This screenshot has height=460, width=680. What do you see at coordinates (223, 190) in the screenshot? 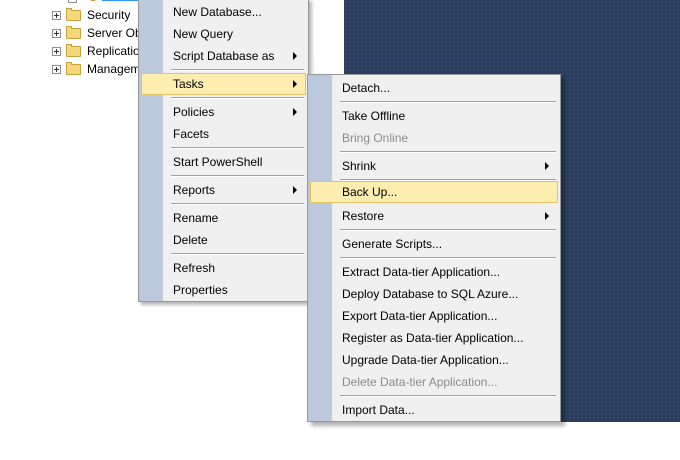
I see `menu-item-reports: Reports` at bounding box center [223, 190].